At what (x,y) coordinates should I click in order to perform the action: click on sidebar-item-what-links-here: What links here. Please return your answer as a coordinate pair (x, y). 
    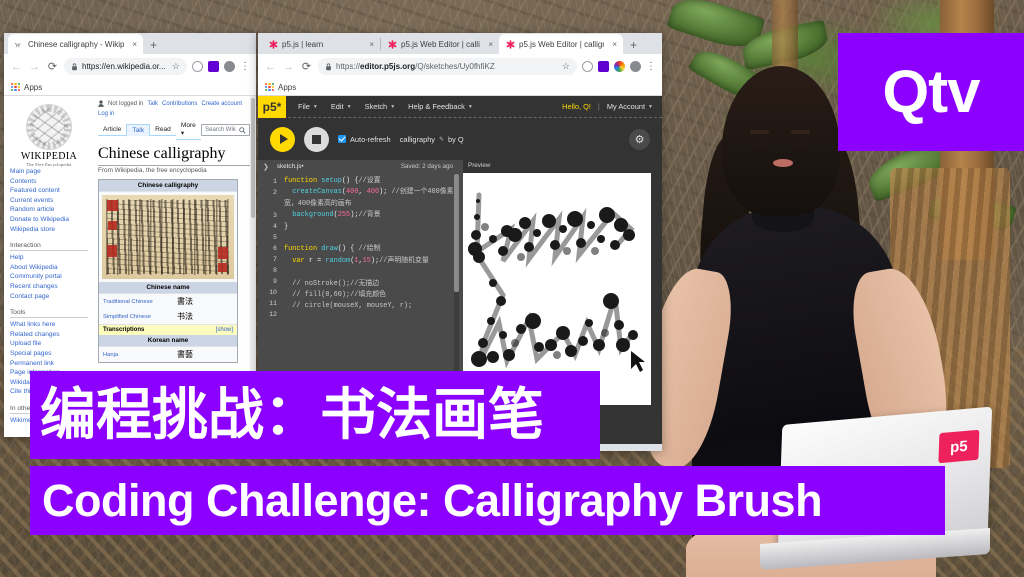
    Looking at the image, I should click on (49, 325).